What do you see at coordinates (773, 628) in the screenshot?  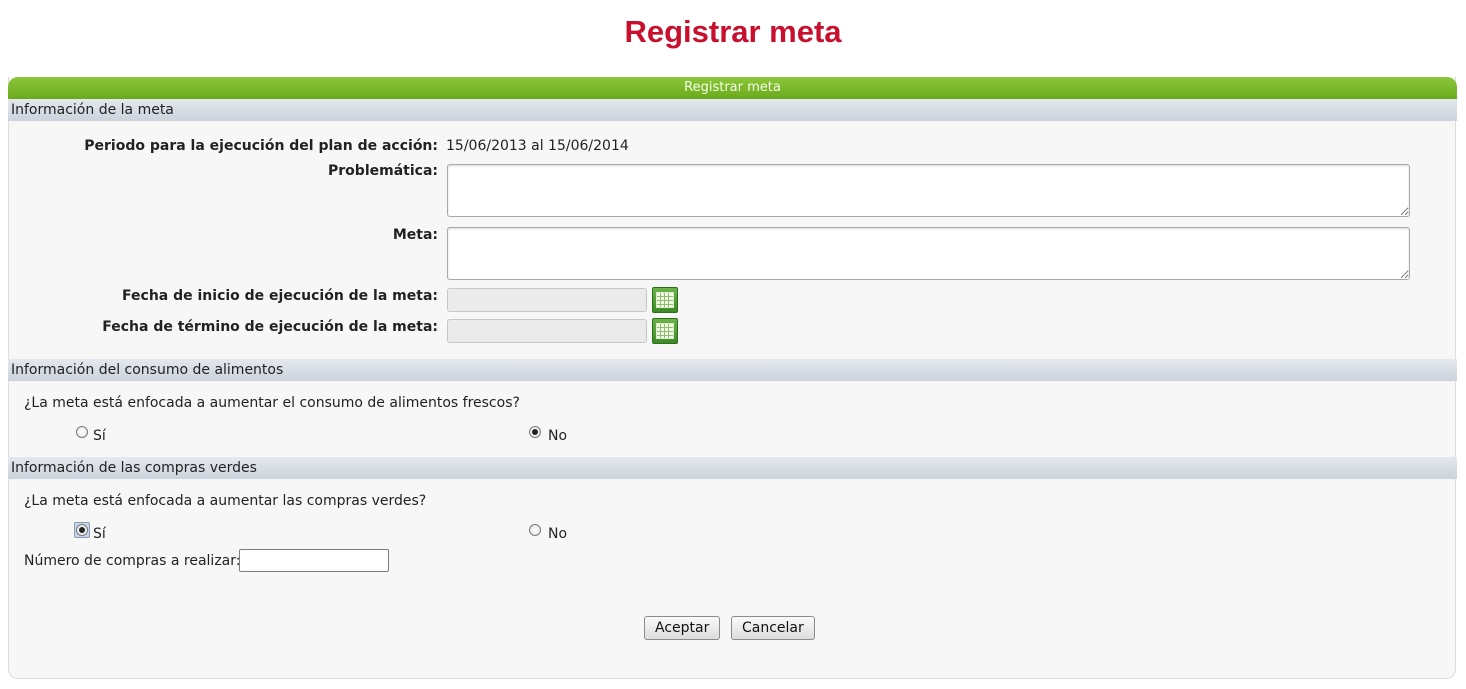 I see `cancelar-button: Cancelar` at bounding box center [773, 628].